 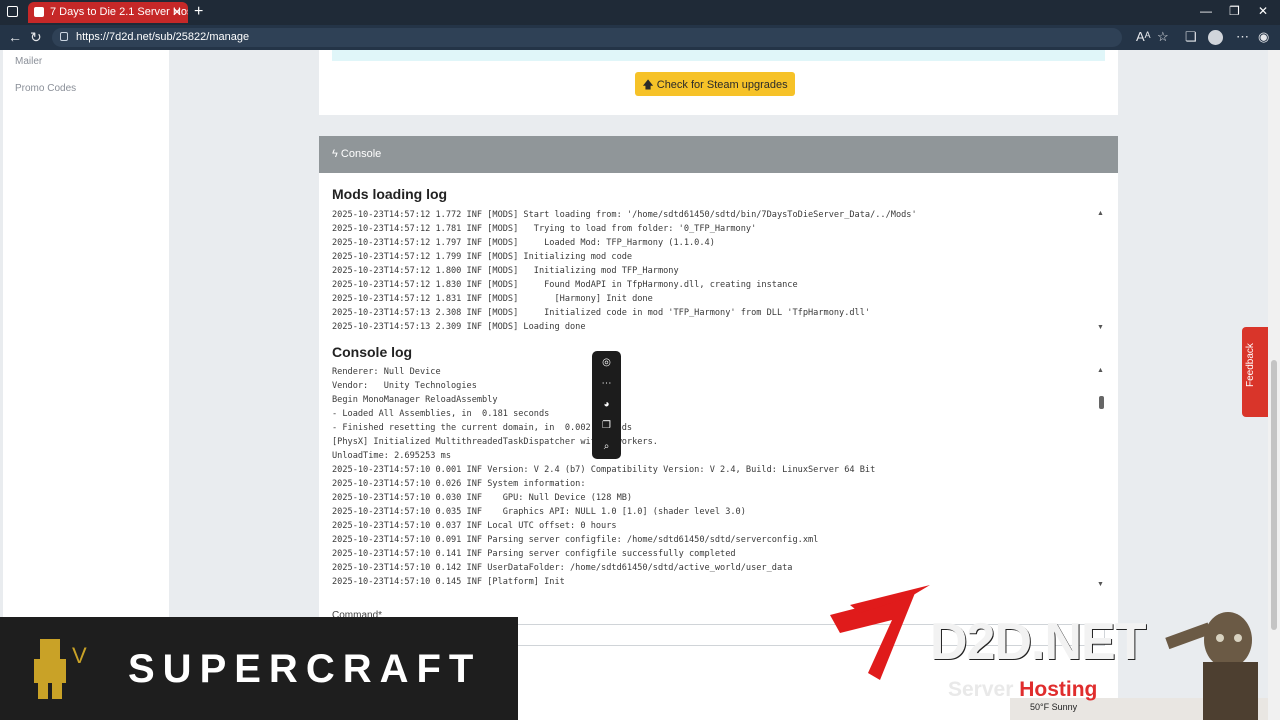 What do you see at coordinates (587, 37) in the screenshot?
I see `url-field: https://7d2d.net/sub/25822/manage` at bounding box center [587, 37].